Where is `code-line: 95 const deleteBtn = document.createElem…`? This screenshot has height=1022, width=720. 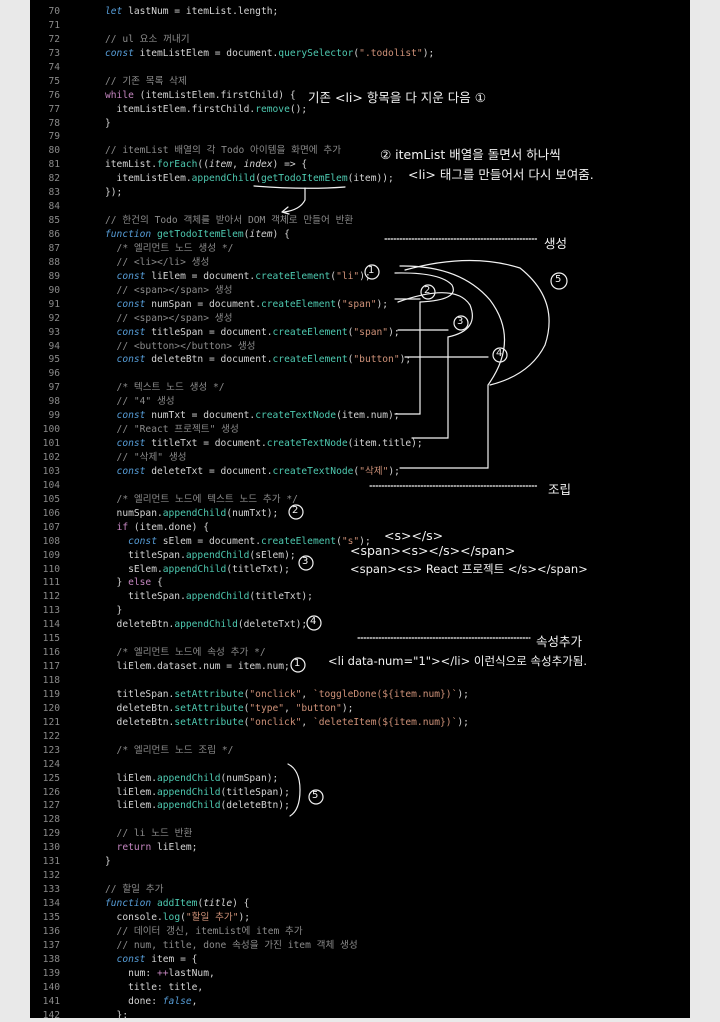
code-line: 95 const deleteBtn = document.createElem… is located at coordinates (360, 360).